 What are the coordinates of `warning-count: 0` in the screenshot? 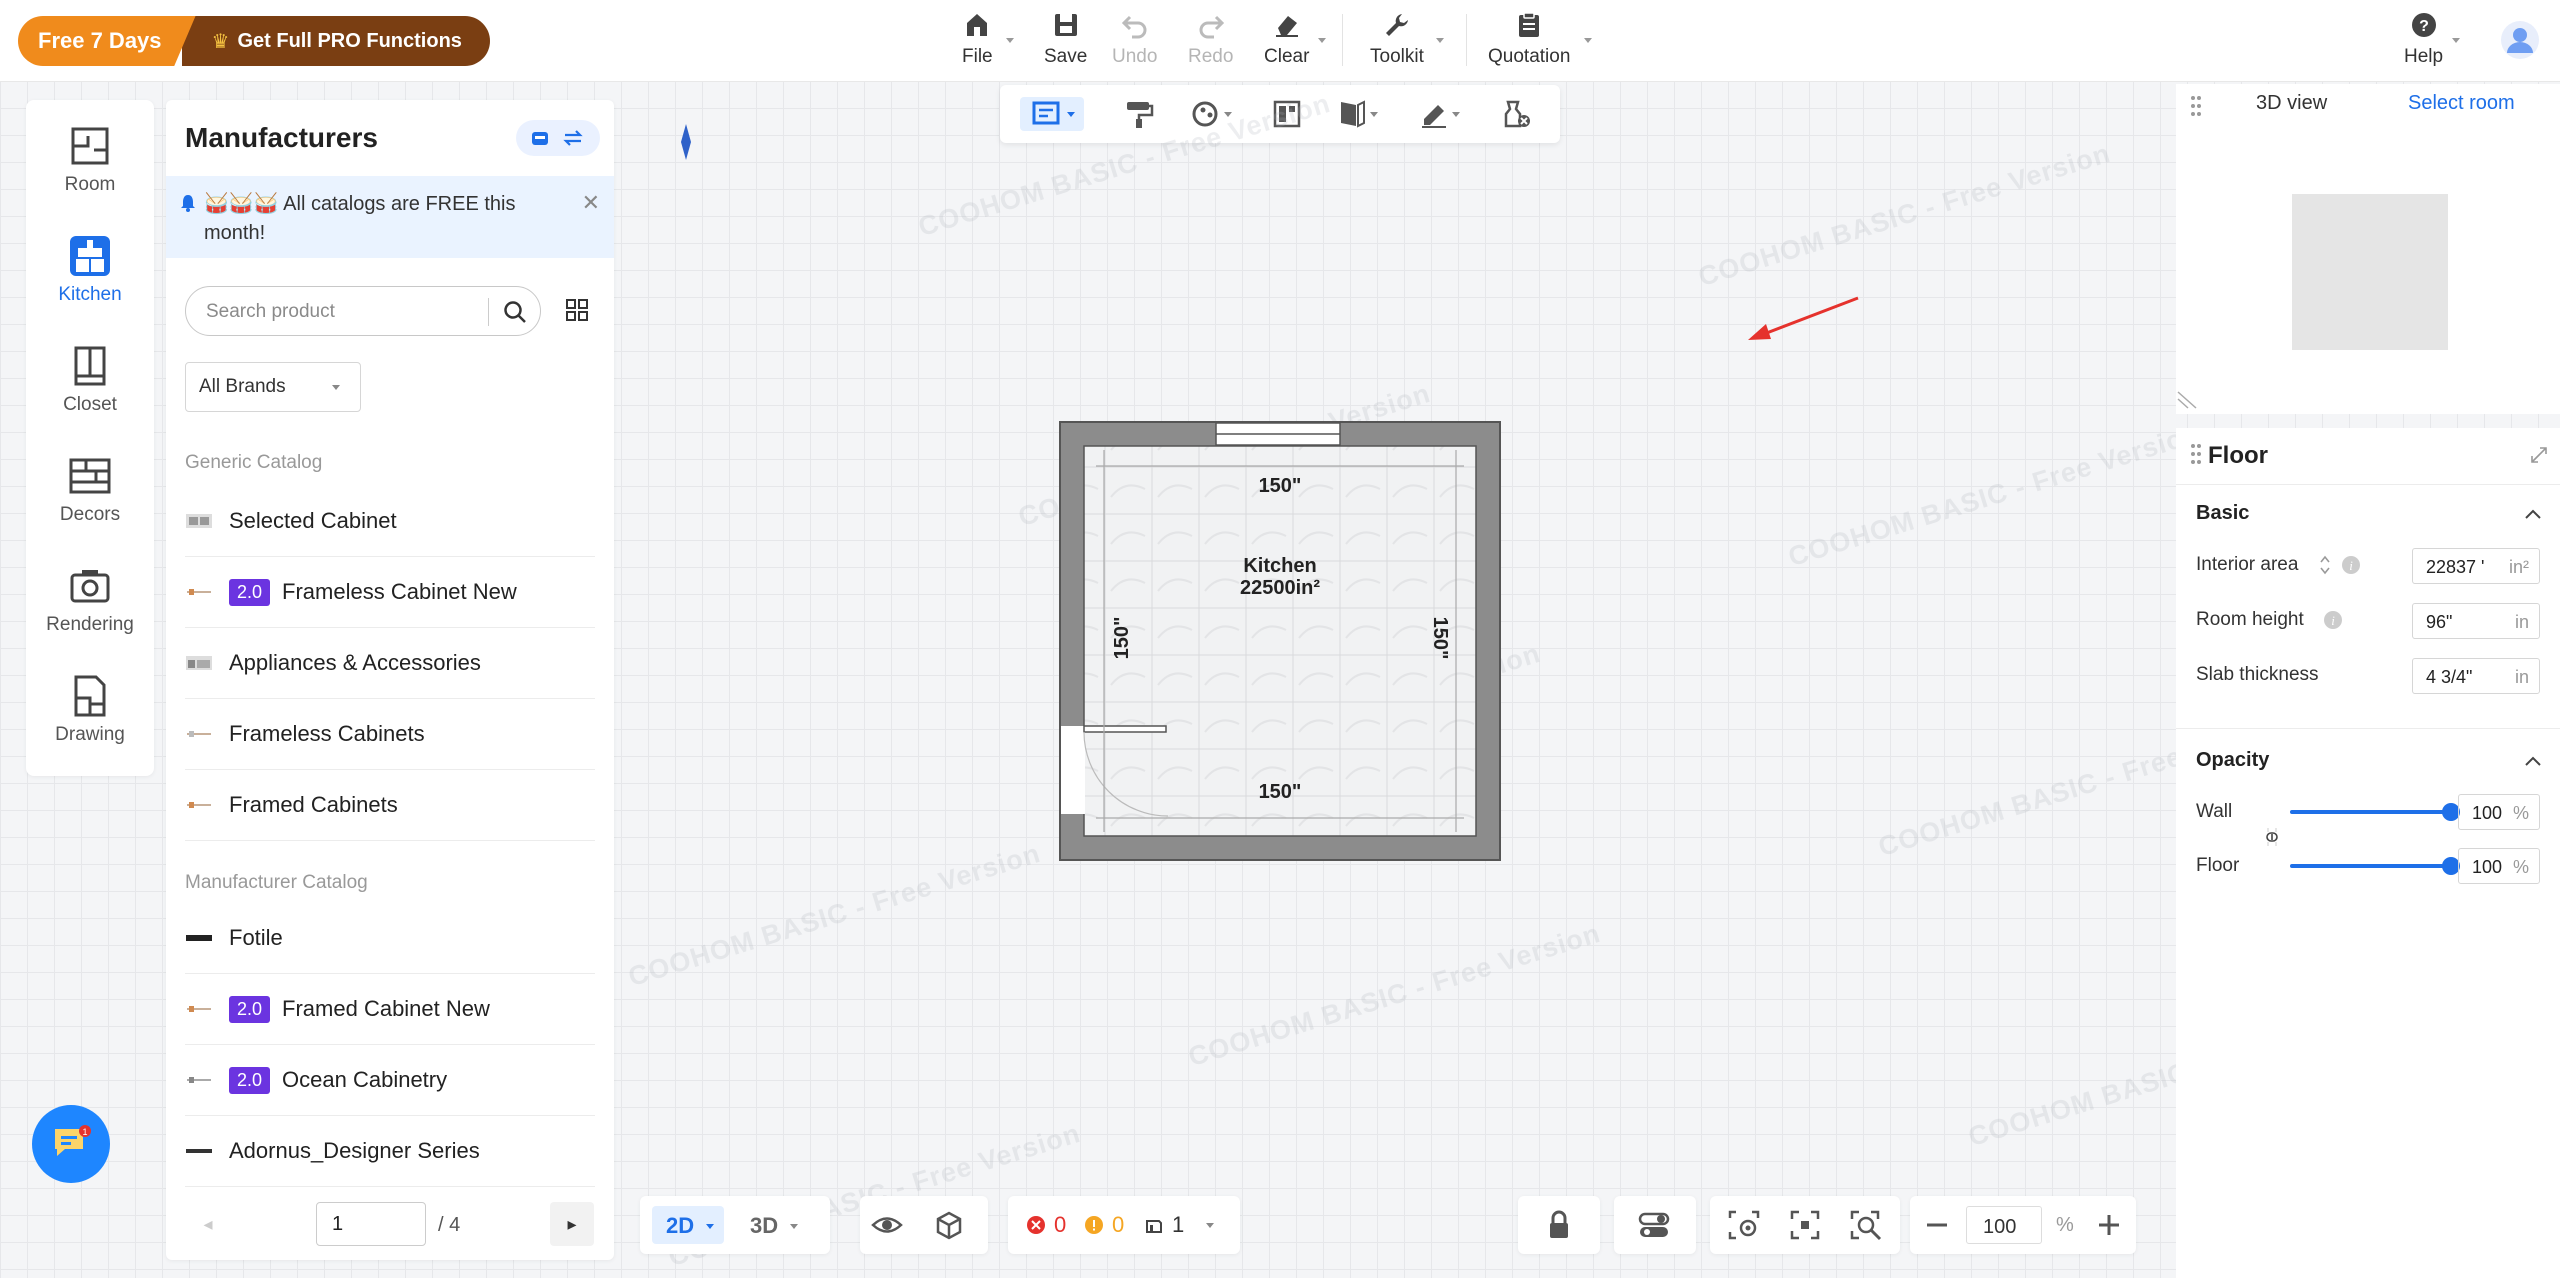 It's located at (1104, 1225).